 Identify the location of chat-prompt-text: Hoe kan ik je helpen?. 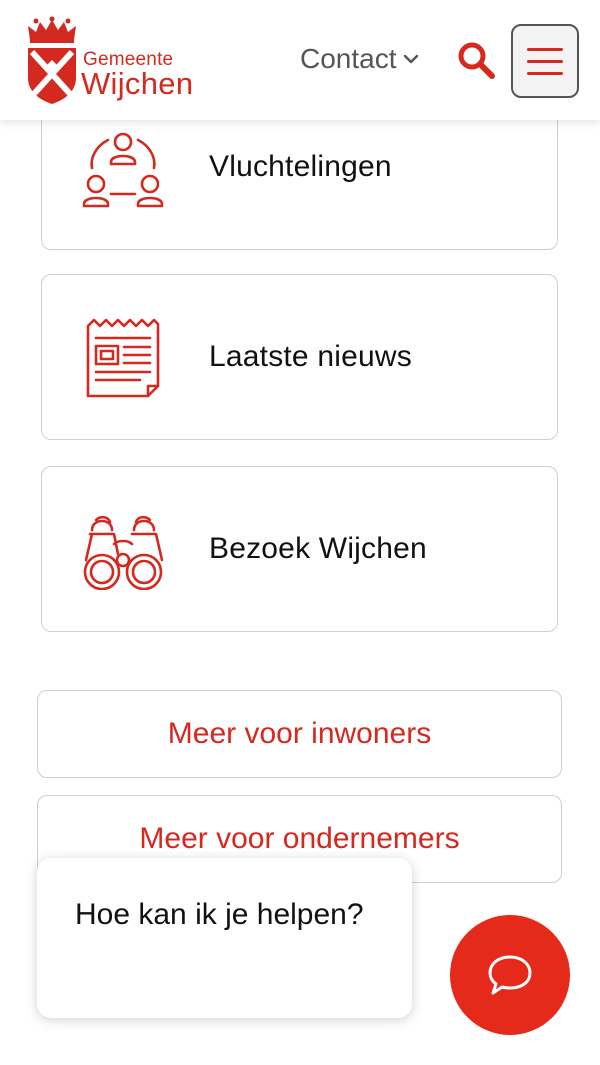
(219, 914).